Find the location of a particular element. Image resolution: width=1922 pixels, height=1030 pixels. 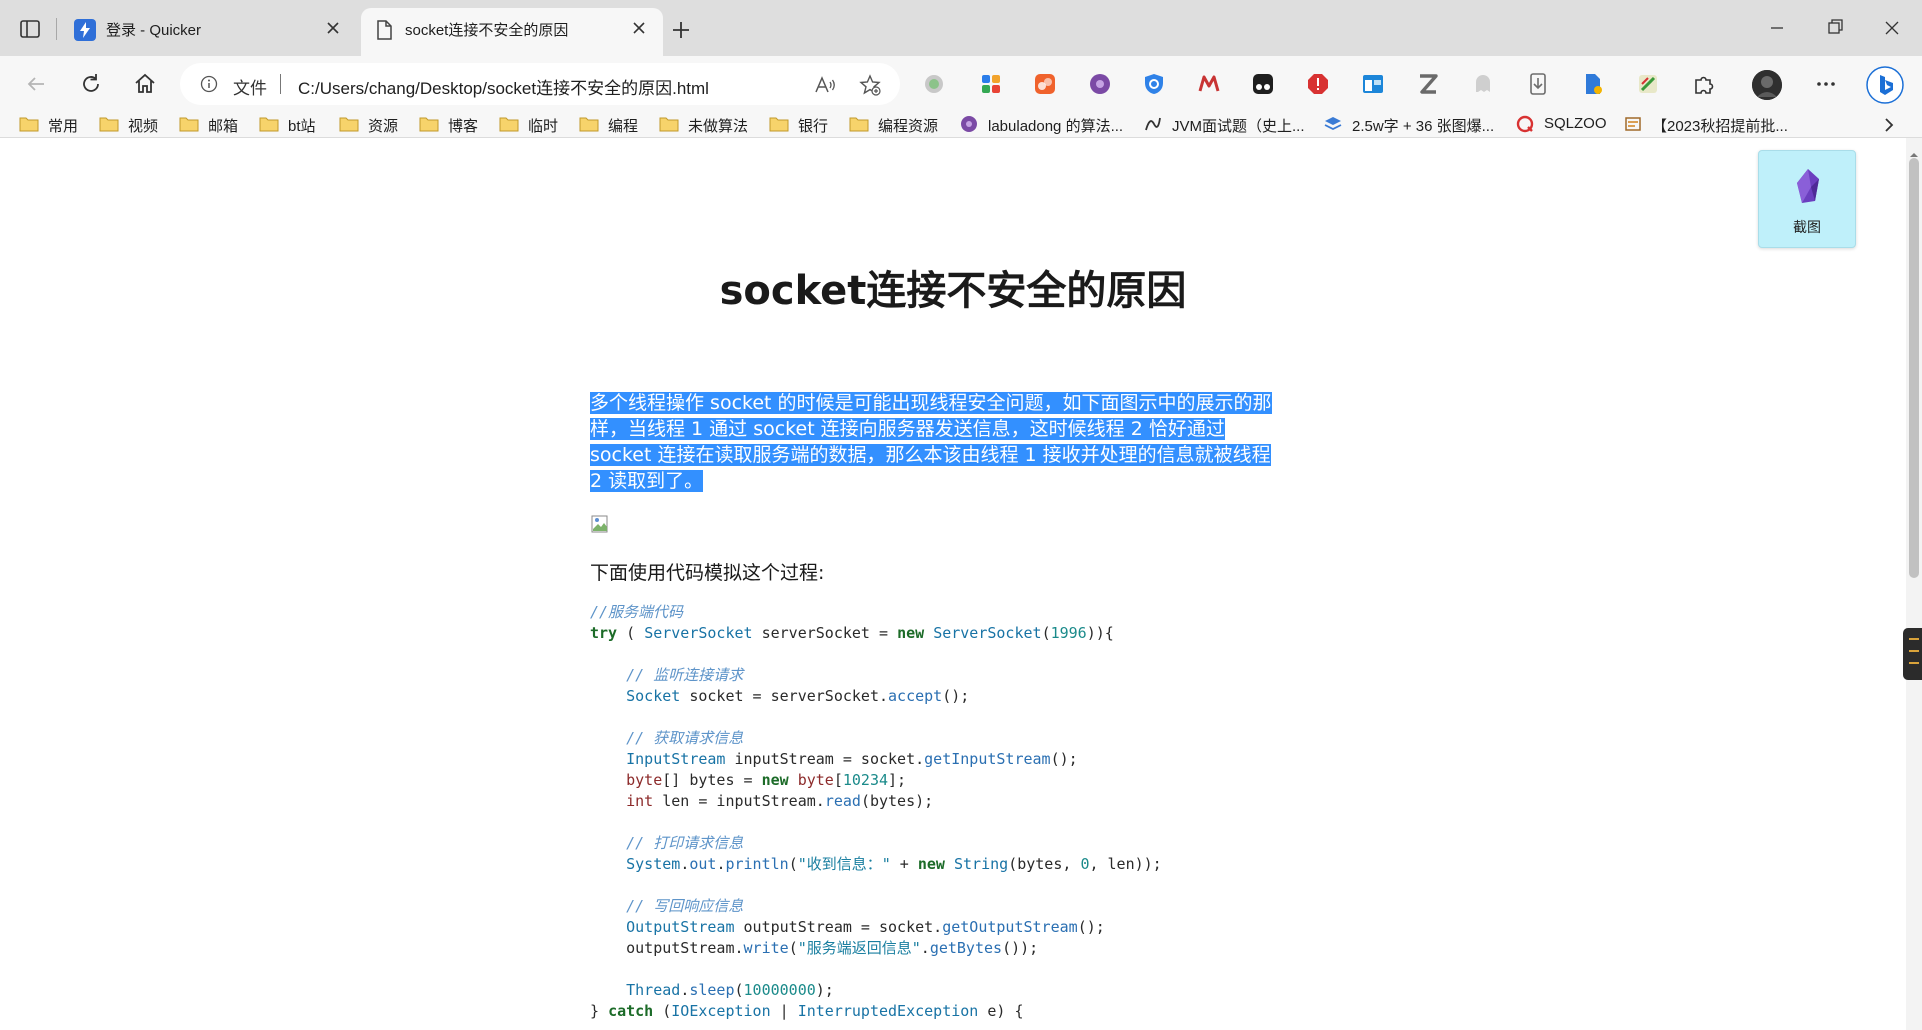

paint-extension-icon is located at coordinates (1648, 84).